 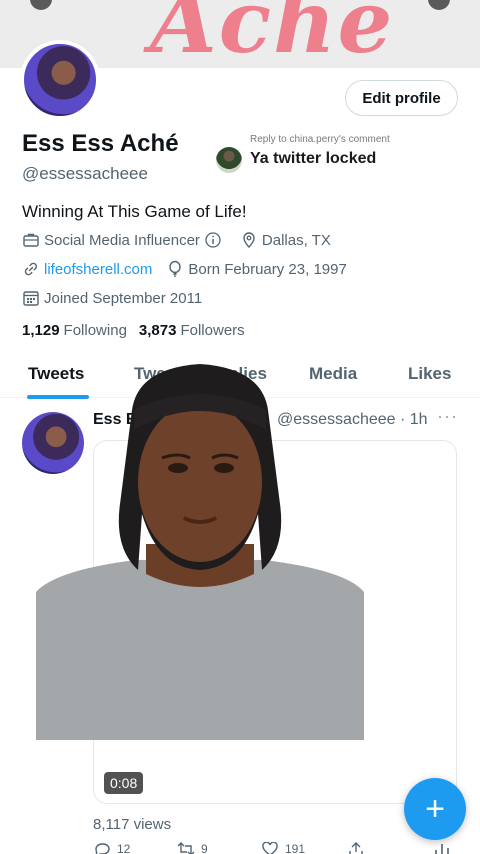 What do you see at coordinates (213, 240) in the screenshot?
I see `info-icon` at bounding box center [213, 240].